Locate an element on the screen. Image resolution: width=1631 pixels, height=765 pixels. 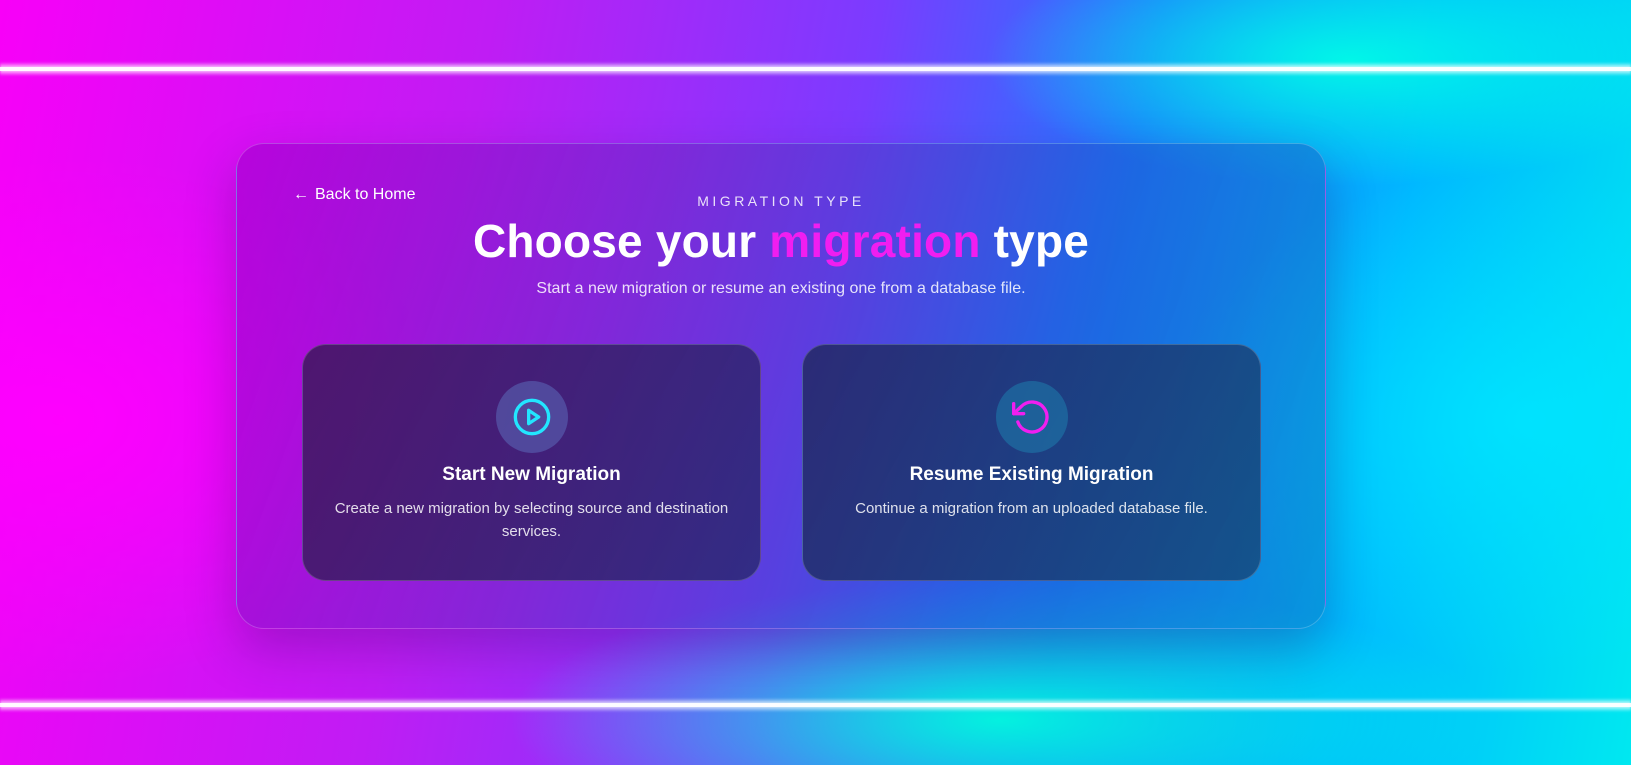
section-eyebrow: MIGRATION TYPE is located at coordinates (781, 201).